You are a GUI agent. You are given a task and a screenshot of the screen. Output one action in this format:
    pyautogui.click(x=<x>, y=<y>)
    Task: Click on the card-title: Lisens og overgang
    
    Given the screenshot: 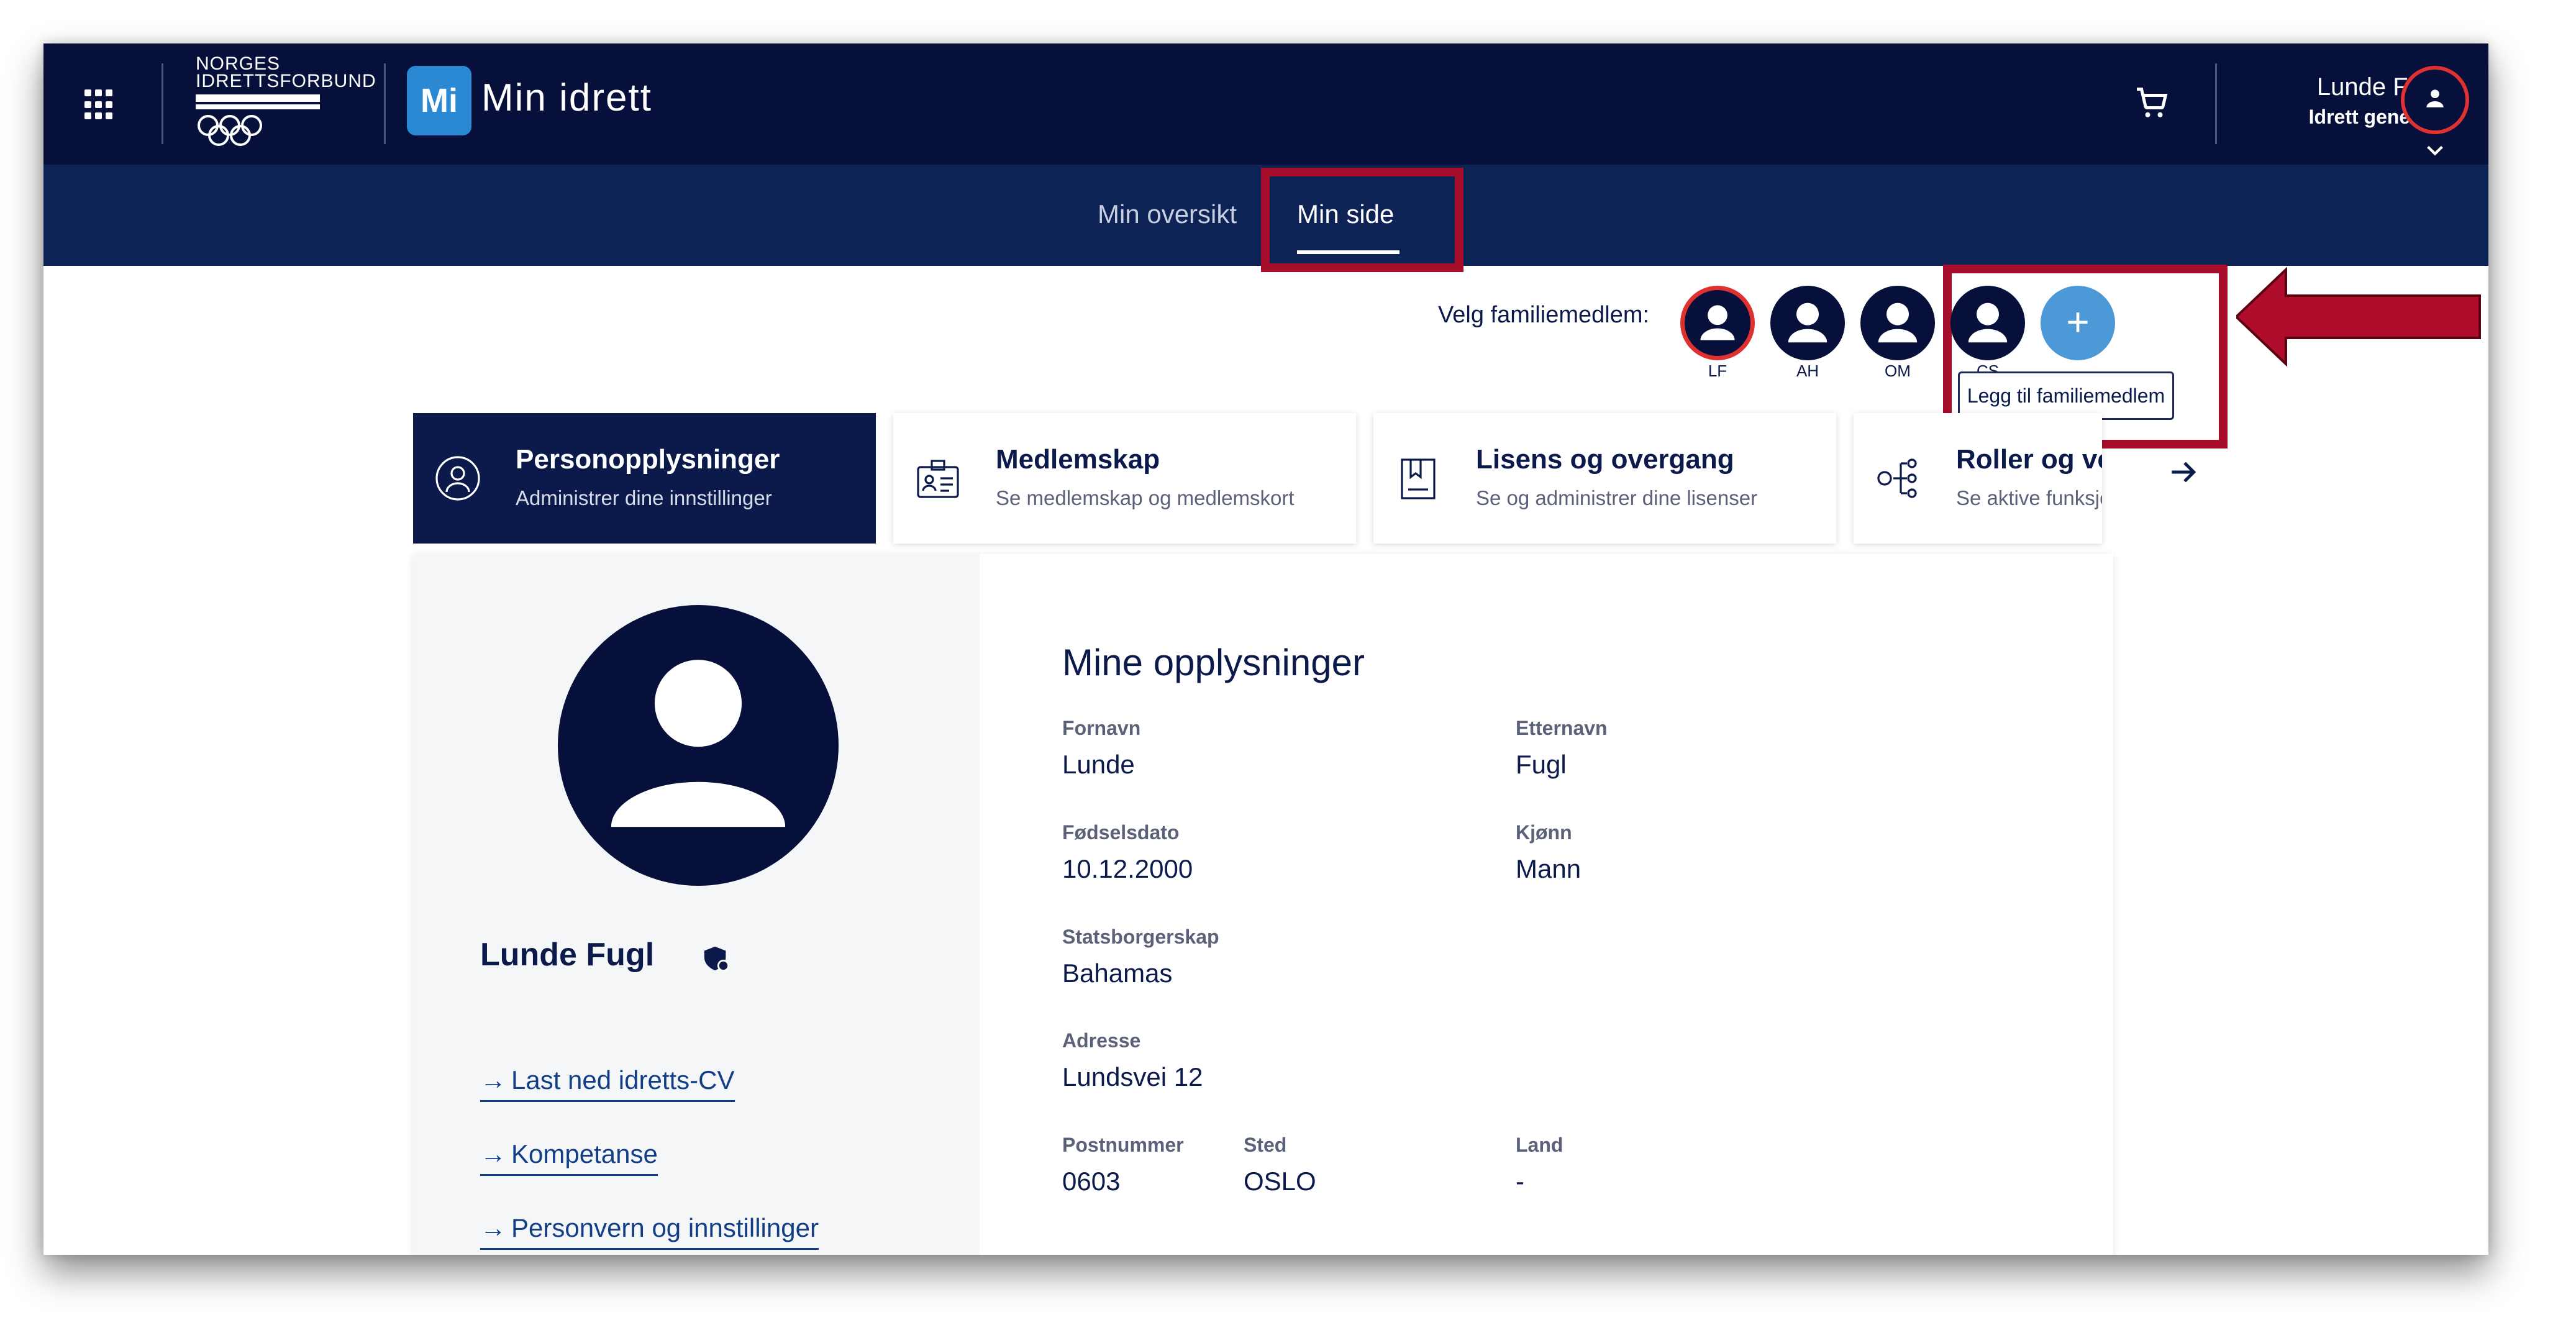 What is the action you would take?
    pyautogui.click(x=1605, y=459)
    